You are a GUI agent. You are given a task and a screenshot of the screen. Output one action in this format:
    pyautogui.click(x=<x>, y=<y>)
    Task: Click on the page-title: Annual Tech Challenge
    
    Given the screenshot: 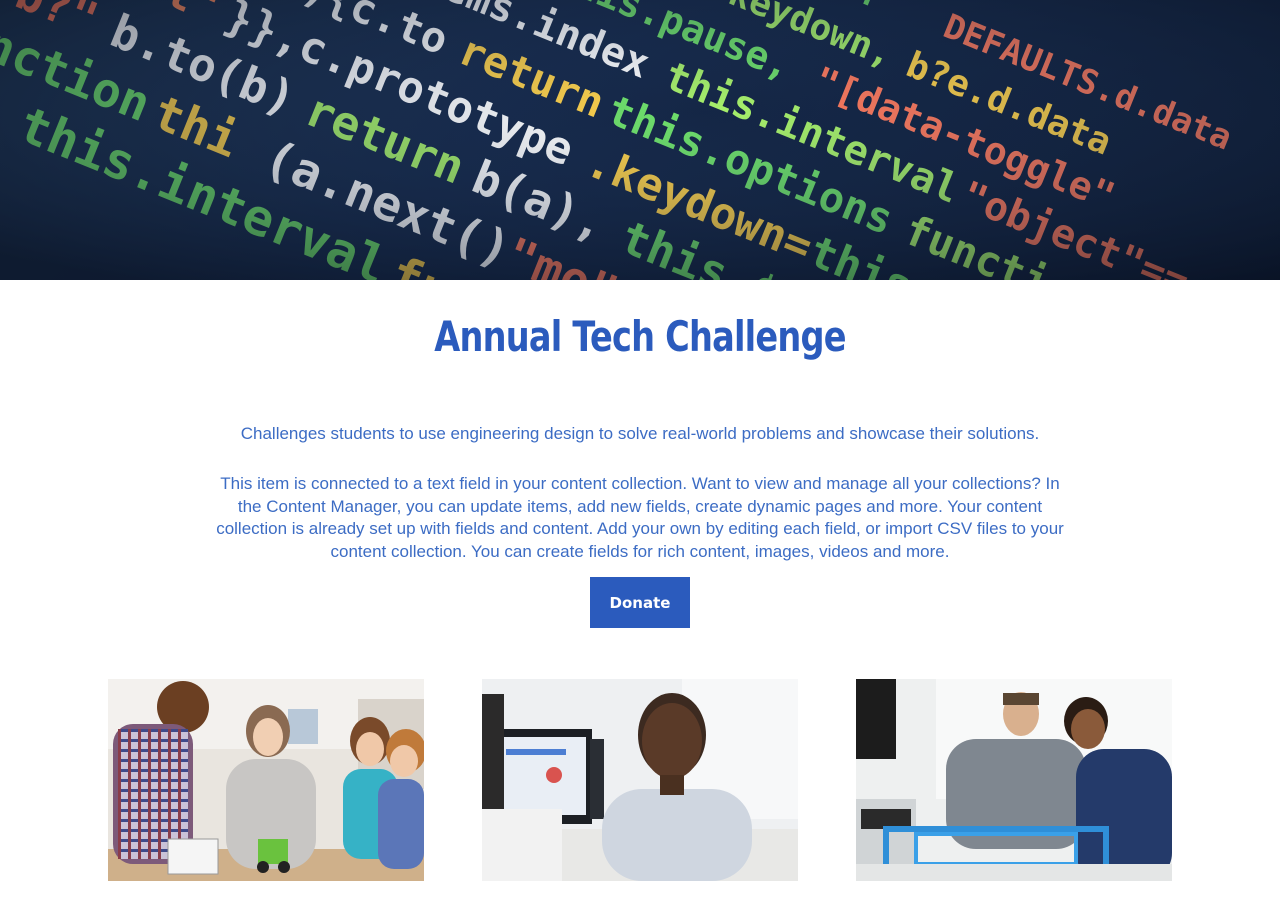 What is the action you would take?
    pyautogui.click(x=640, y=336)
    